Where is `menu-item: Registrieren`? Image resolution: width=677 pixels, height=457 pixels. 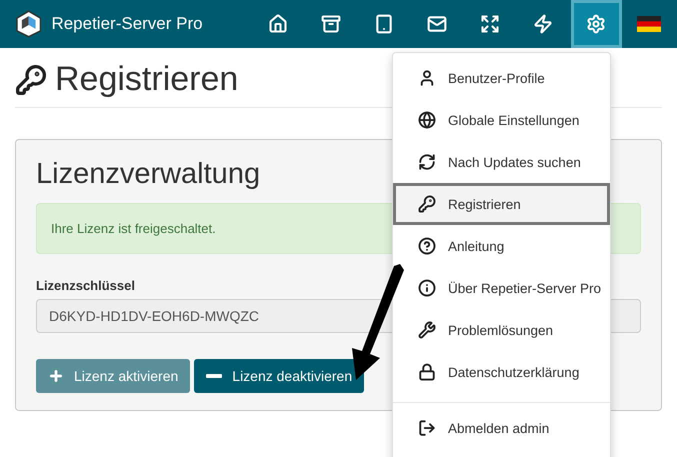
menu-item: Registrieren is located at coordinates (501, 204).